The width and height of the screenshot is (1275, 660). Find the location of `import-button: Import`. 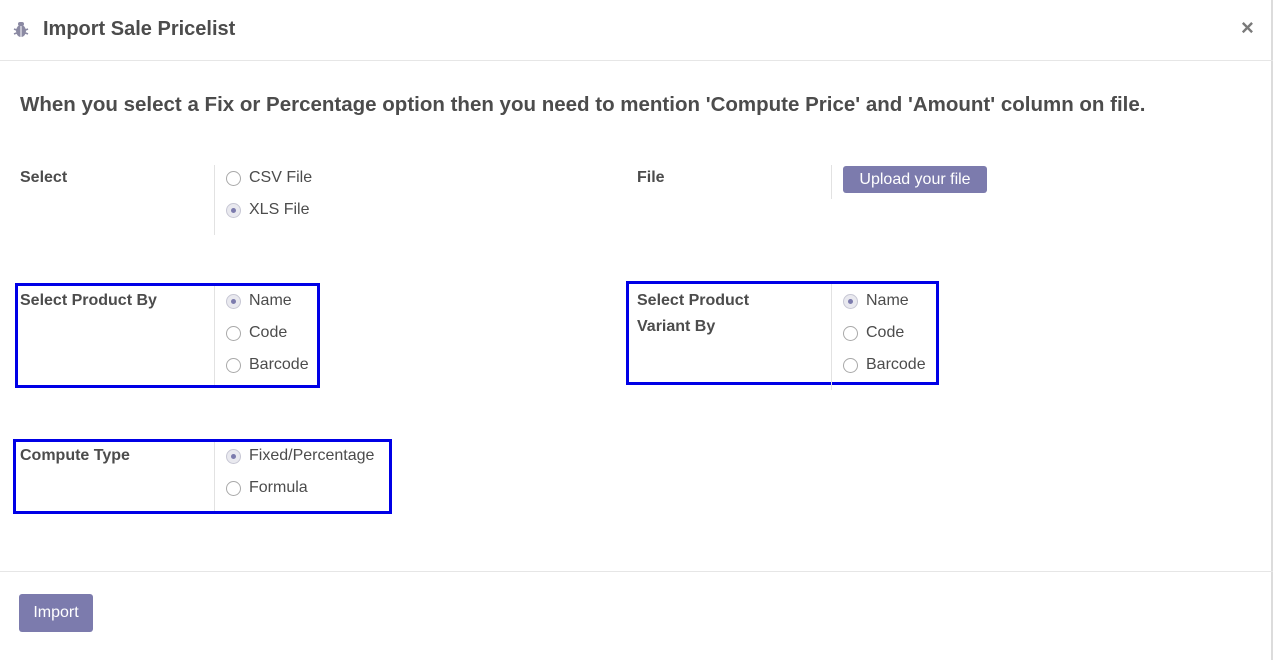

import-button: Import is located at coordinates (56, 613).